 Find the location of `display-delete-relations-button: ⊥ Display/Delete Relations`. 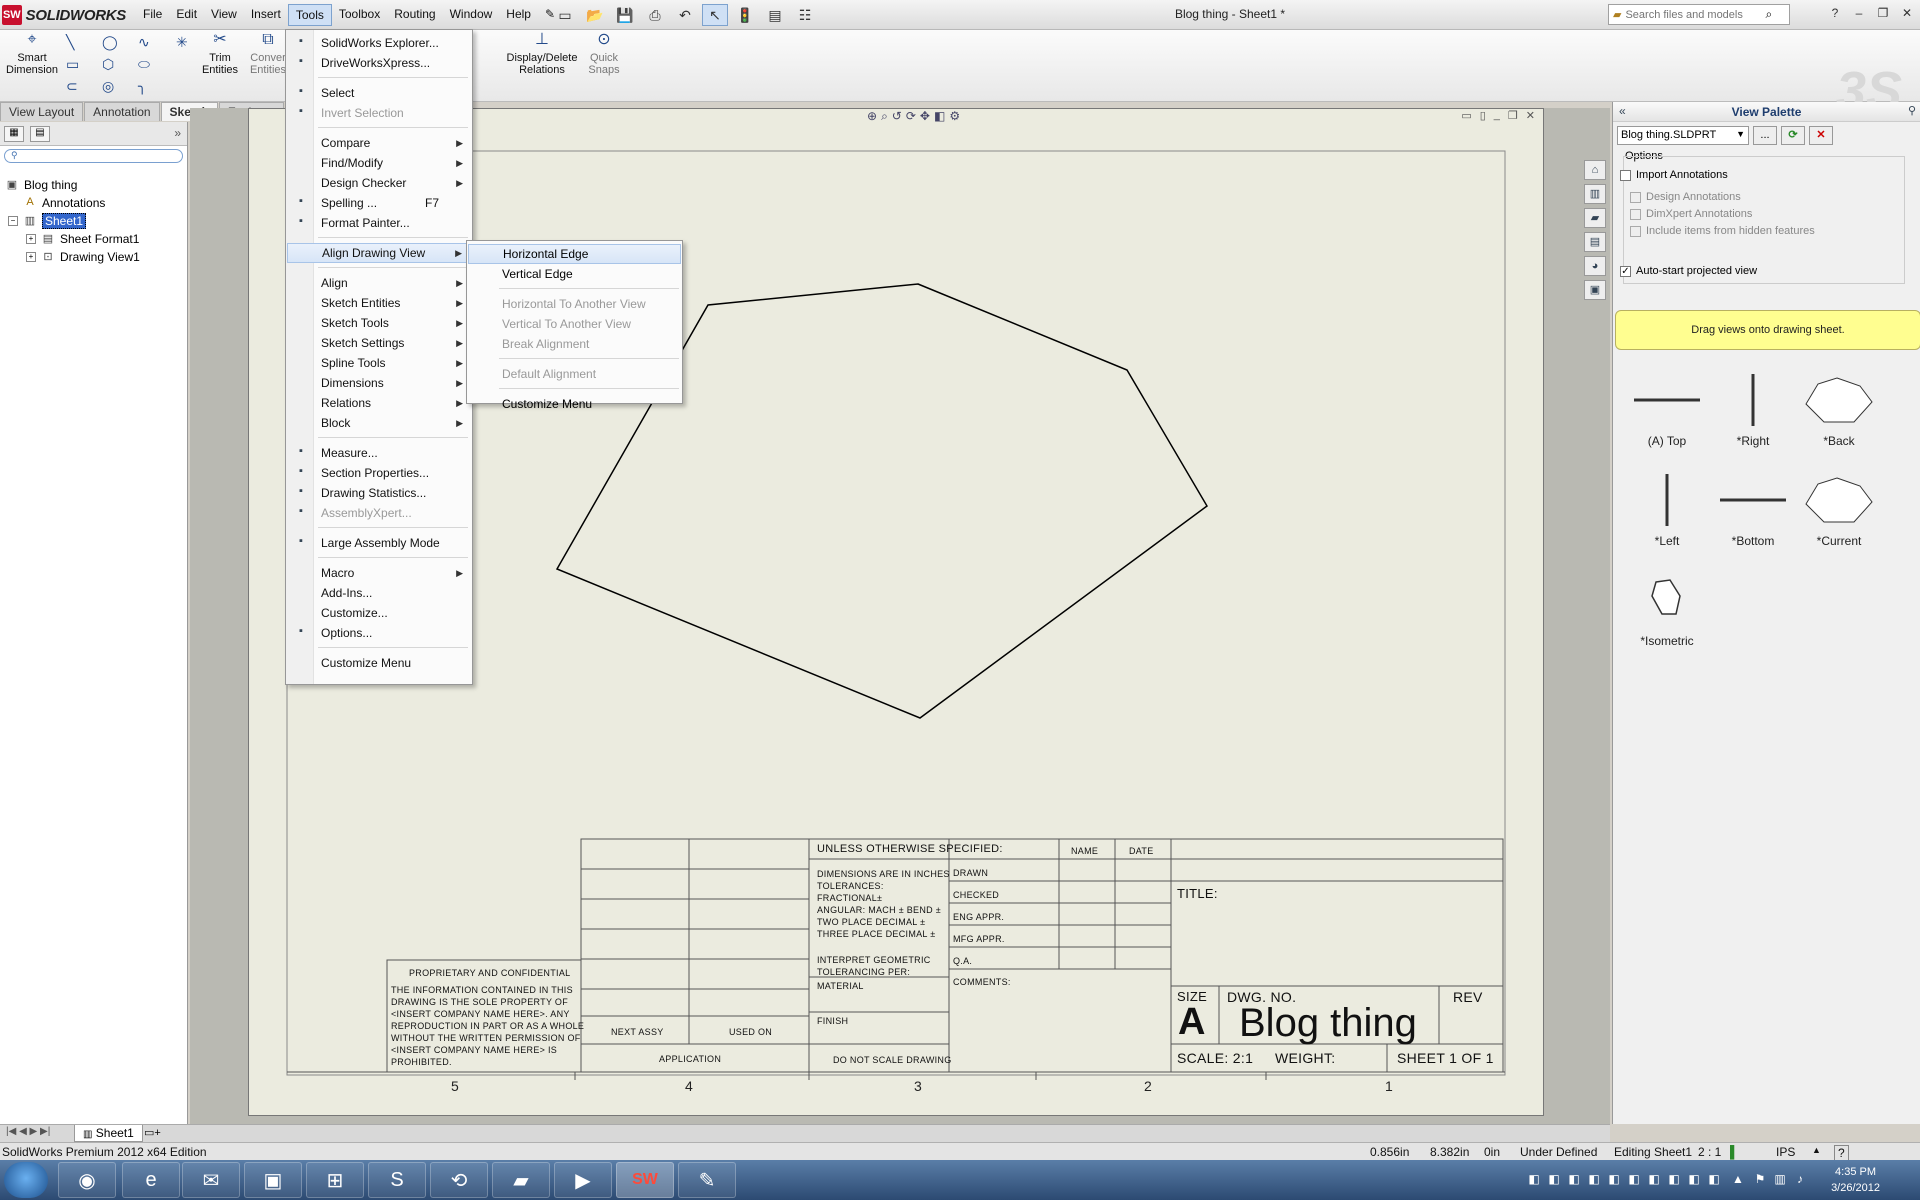

display-delete-relations-button: ⊥ Display/Delete Relations is located at coordinates (542, 54).